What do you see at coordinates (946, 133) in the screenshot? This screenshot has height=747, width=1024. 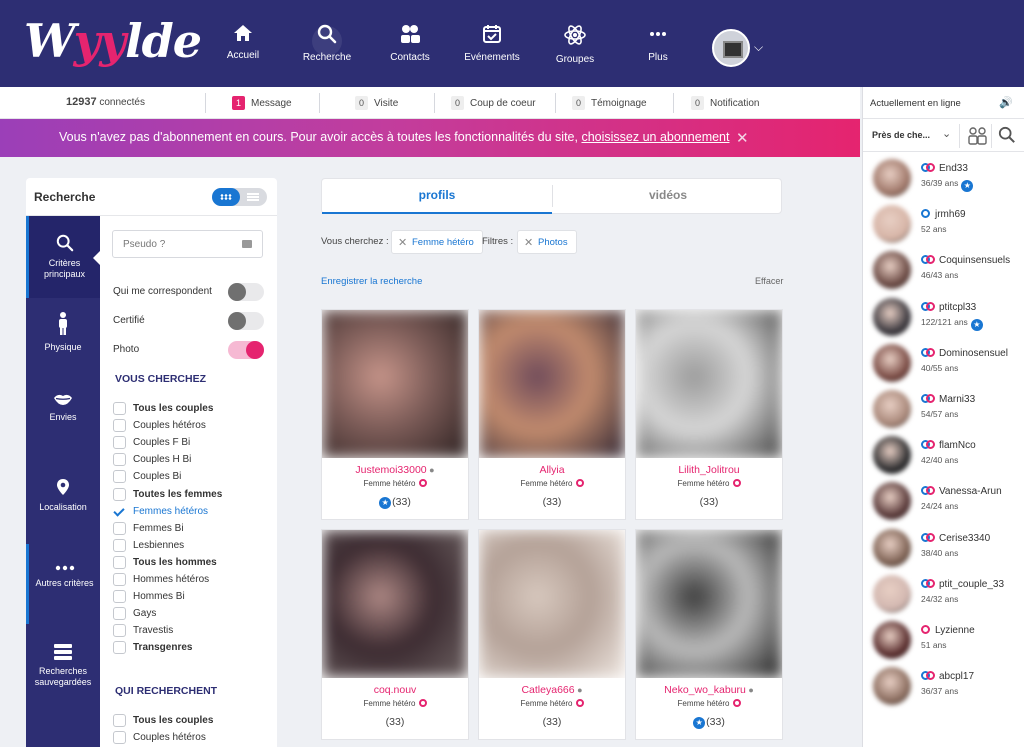 I see `chevron-down-icon: ⌄` at bounding box center [946, 133].